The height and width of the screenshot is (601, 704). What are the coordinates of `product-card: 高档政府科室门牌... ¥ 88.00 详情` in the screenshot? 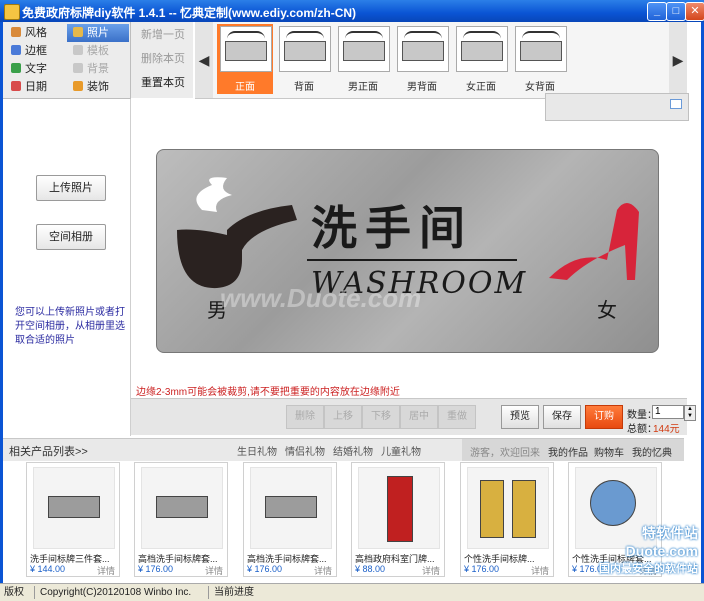 It's located at (398, 519).